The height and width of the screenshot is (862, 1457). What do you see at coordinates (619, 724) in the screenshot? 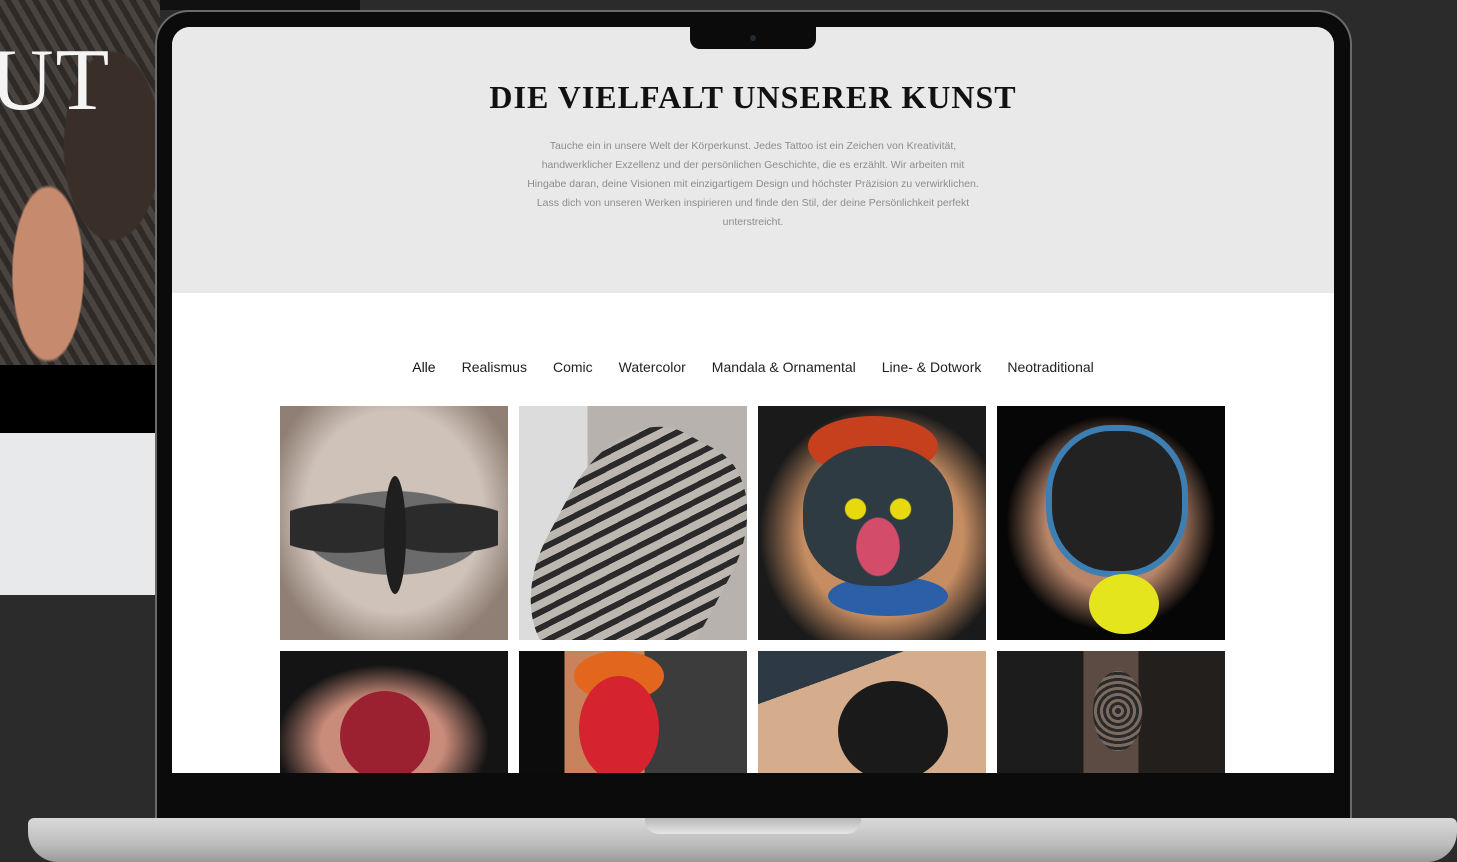
I see `hibiscus-flower-image` at bounding box center [619, 724].